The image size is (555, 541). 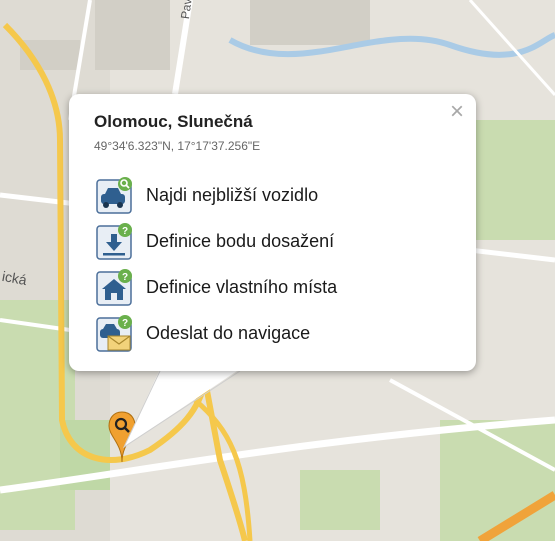 I want to click on popup-coordinates: 49°34'6.323"N, 17°17'37.256"E, so click(x=177, y=146).